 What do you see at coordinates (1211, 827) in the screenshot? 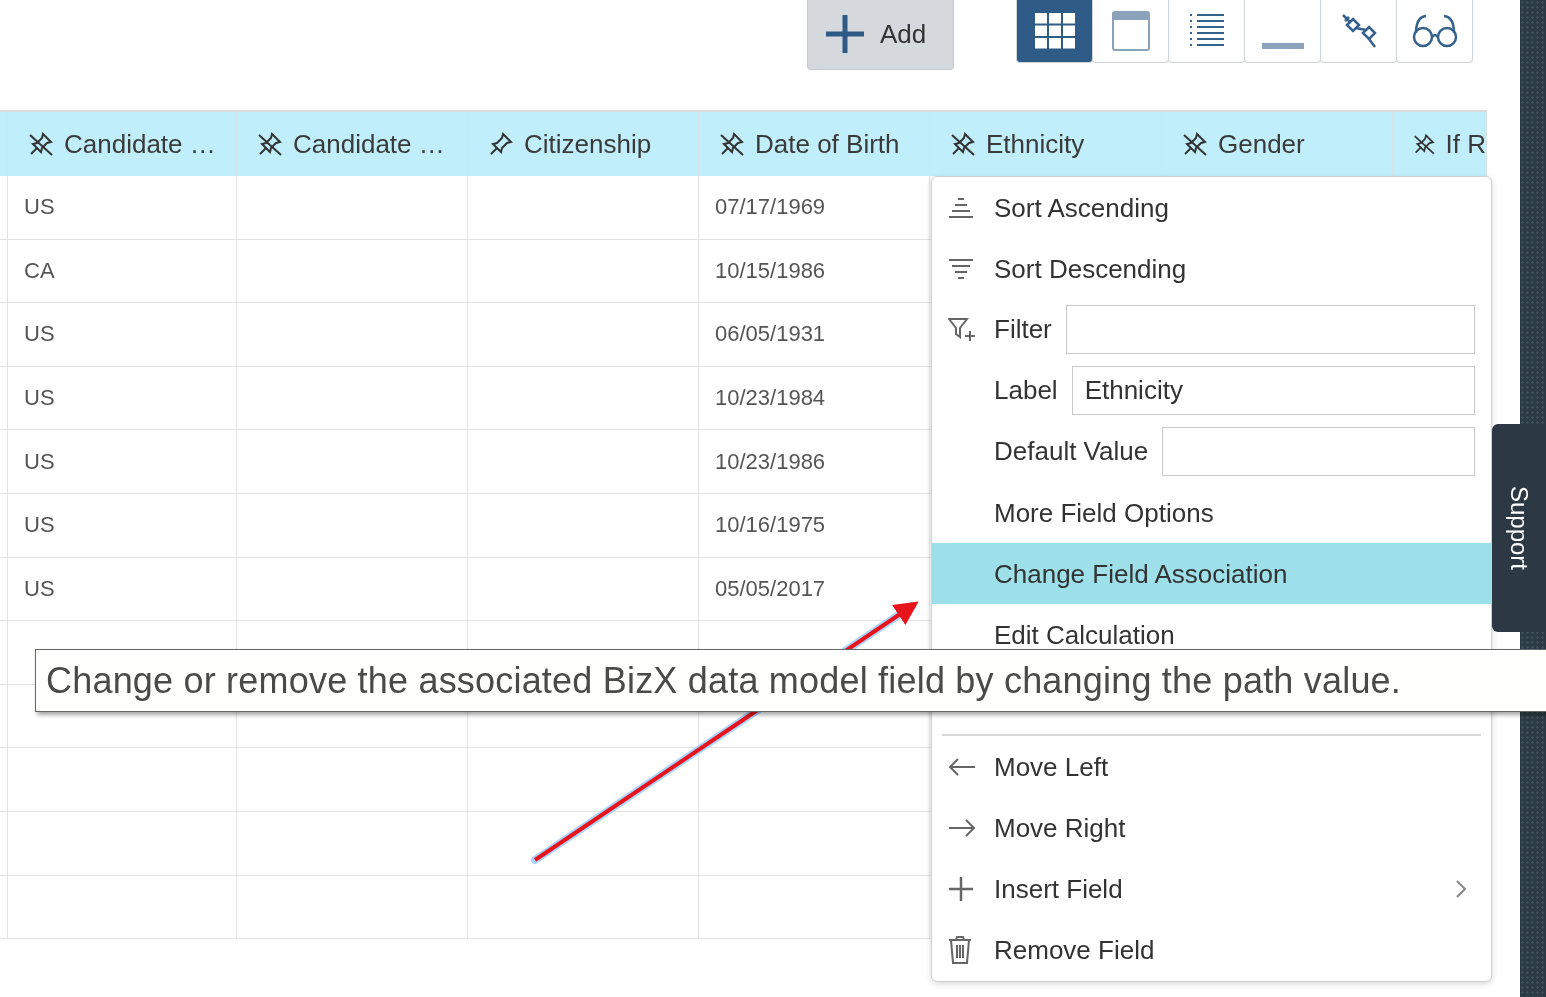
I see `menu-item: Move Right` at bounding box center [1211, 827].